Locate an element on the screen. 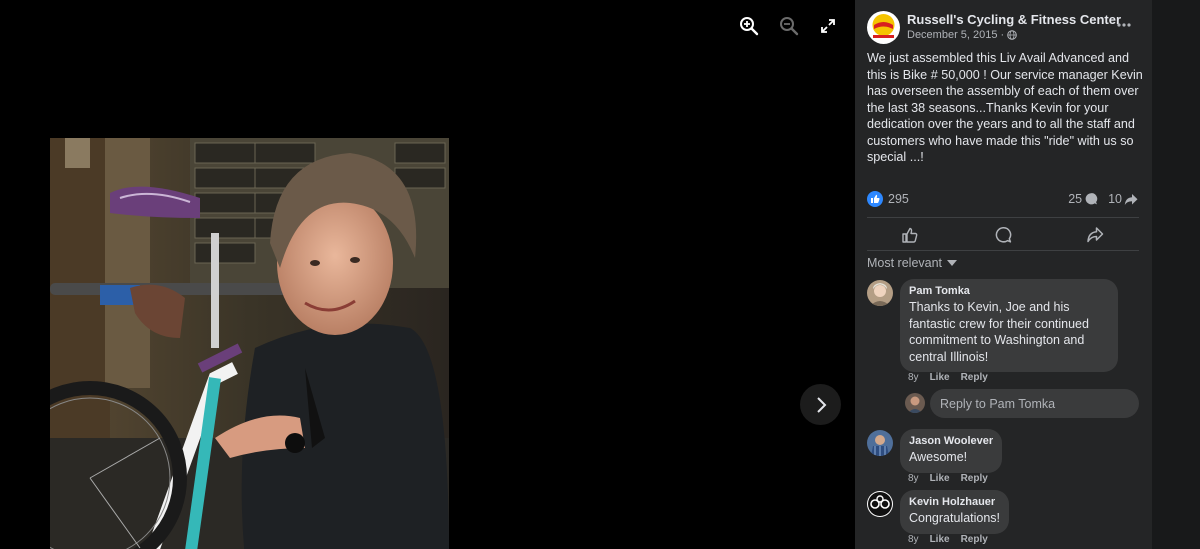 This screenshot has width=1200, height=549. comment-text: Awesome! is located at coordinates (938, 457).